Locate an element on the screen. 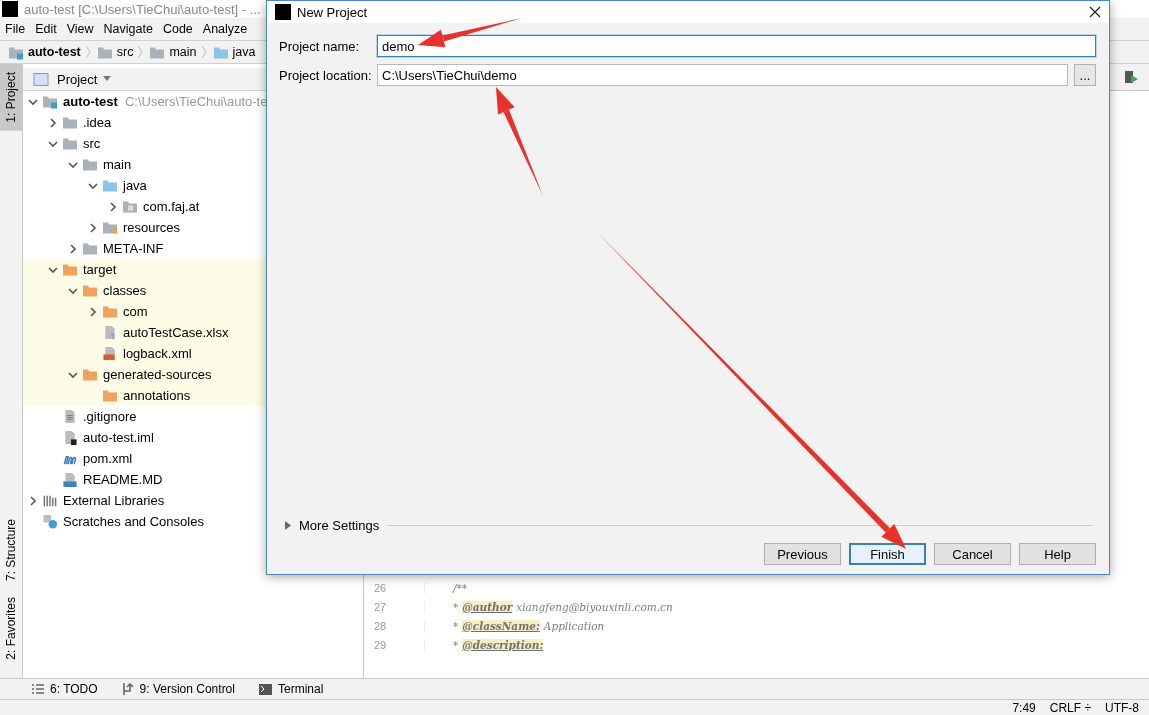  menu-item: Code is located at coordinates (177, 29).